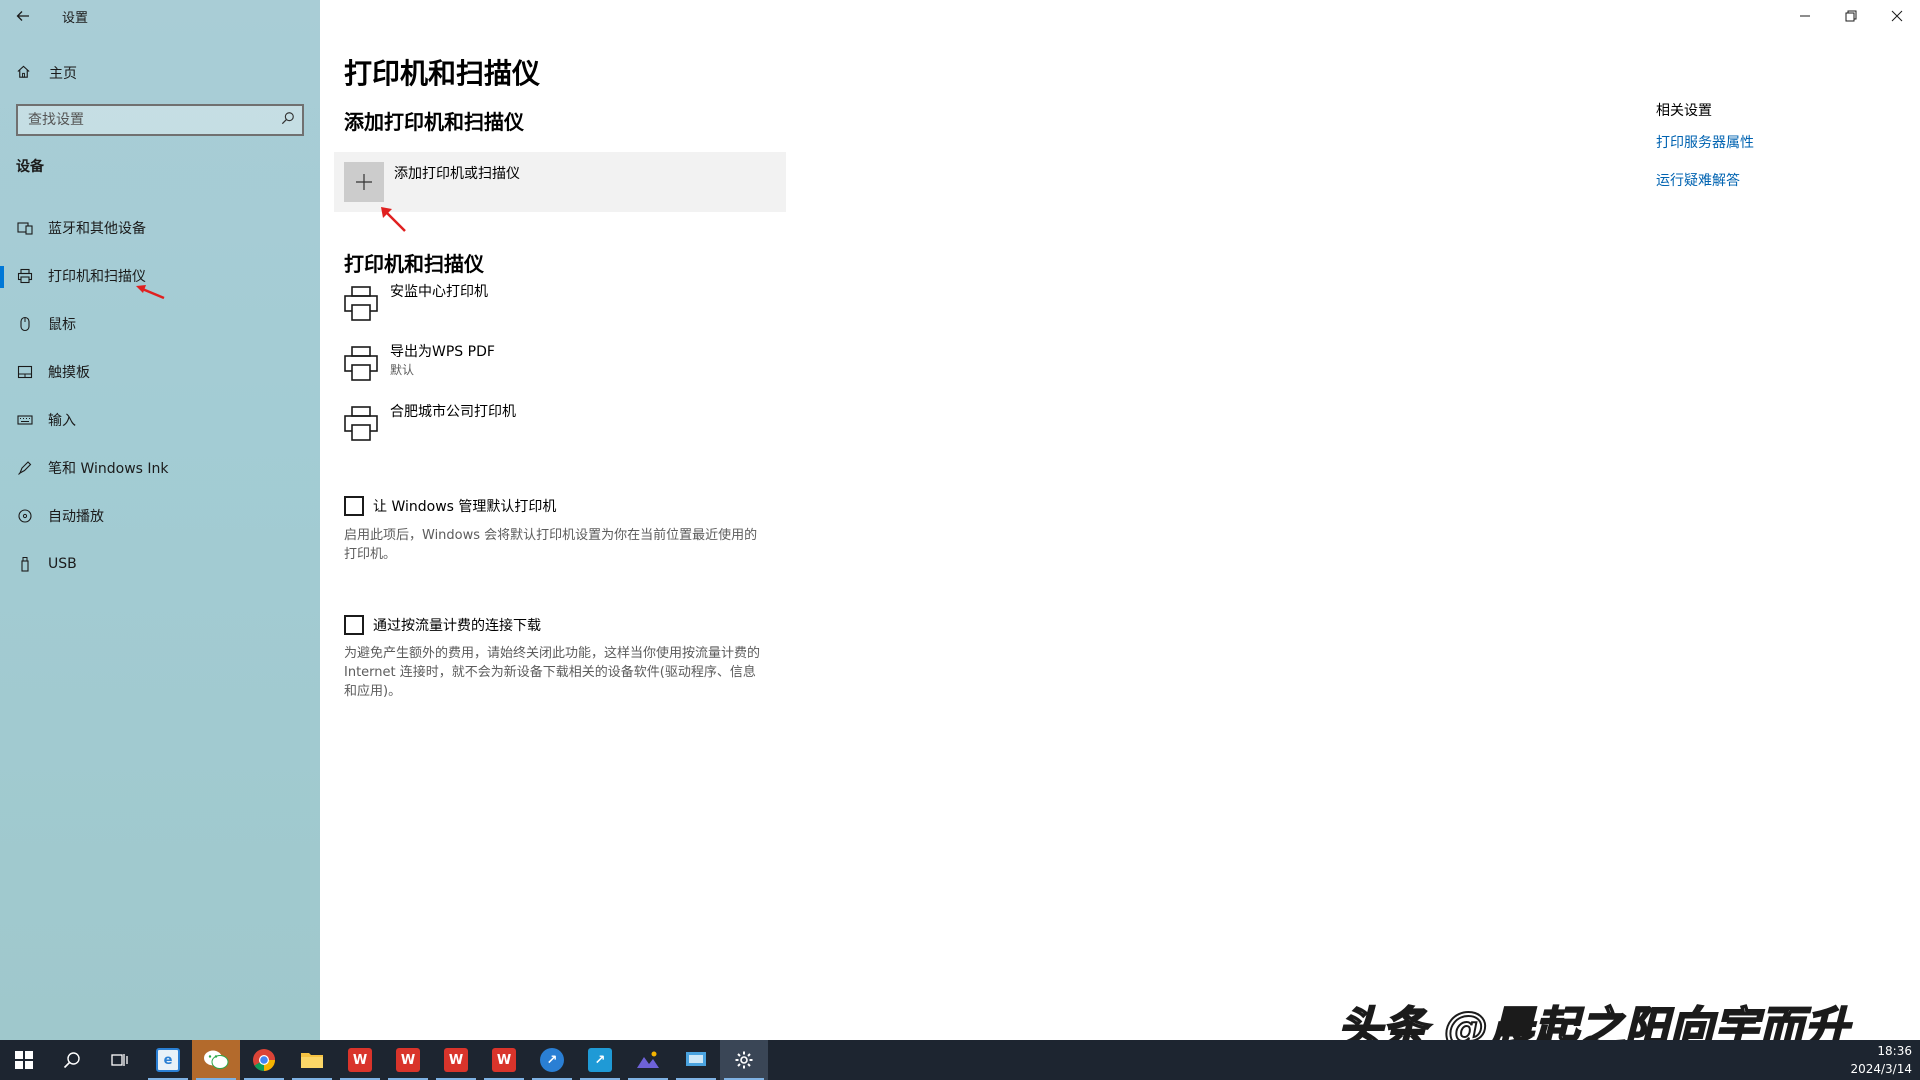 The height and width of the screenshot is (1080, 1920). What do you see at coordinates (354, 506) in the screenshot?
I see `manage-default-checkbox` at bounding box center [354, 506].